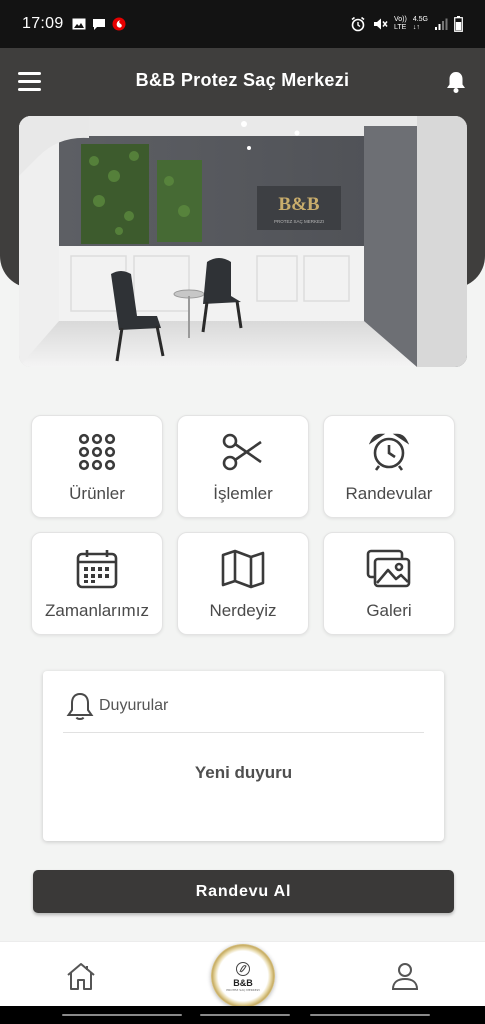 This screenshot has height=1024, width=485. What do you see at coordinates (358, 24) in the screenshot?
I see `alarm-status-icon` at bounding box center [358, 24].